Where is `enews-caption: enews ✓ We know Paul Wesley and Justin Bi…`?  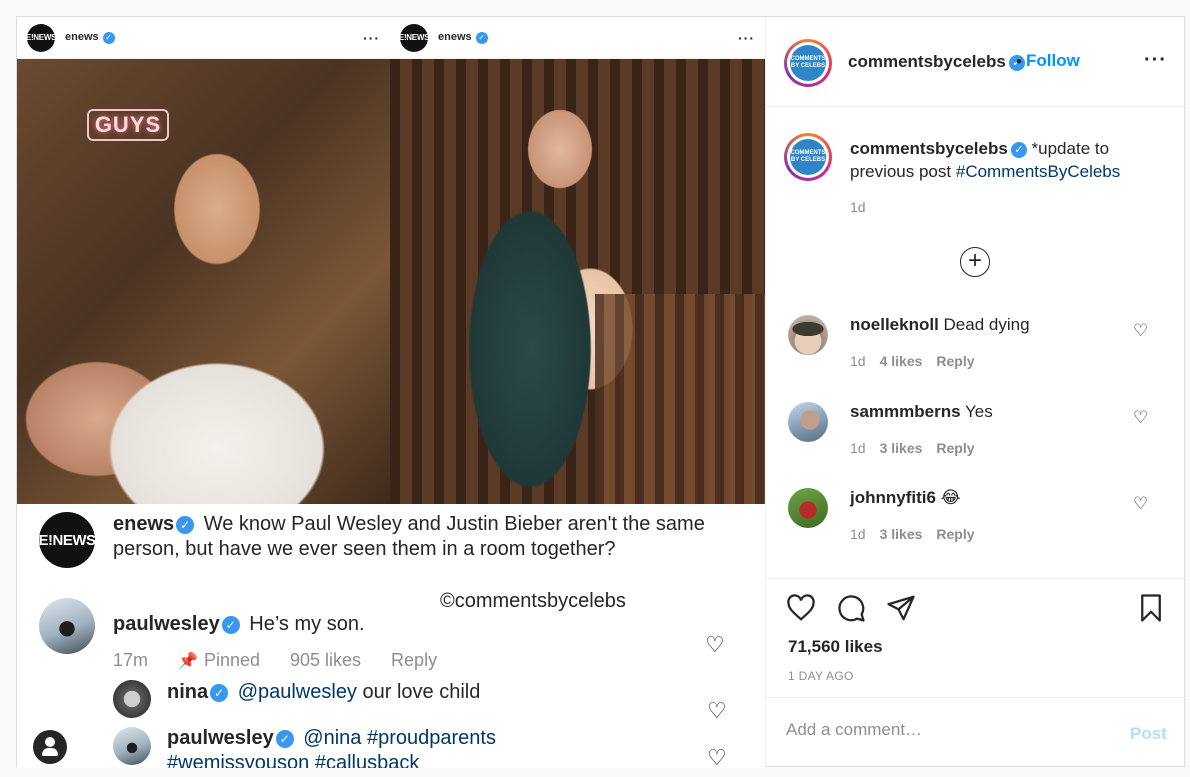
enews-caption: enews ✓ We know Paul Wesley and Justin Bi… is located at coordinates (409, 536).